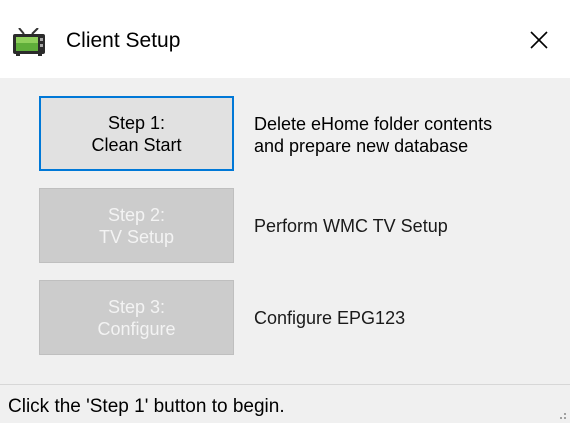 This screenshot has height=423, width=570. I want to click on step-3-label-line1: Step 3:, so click(136, 306).